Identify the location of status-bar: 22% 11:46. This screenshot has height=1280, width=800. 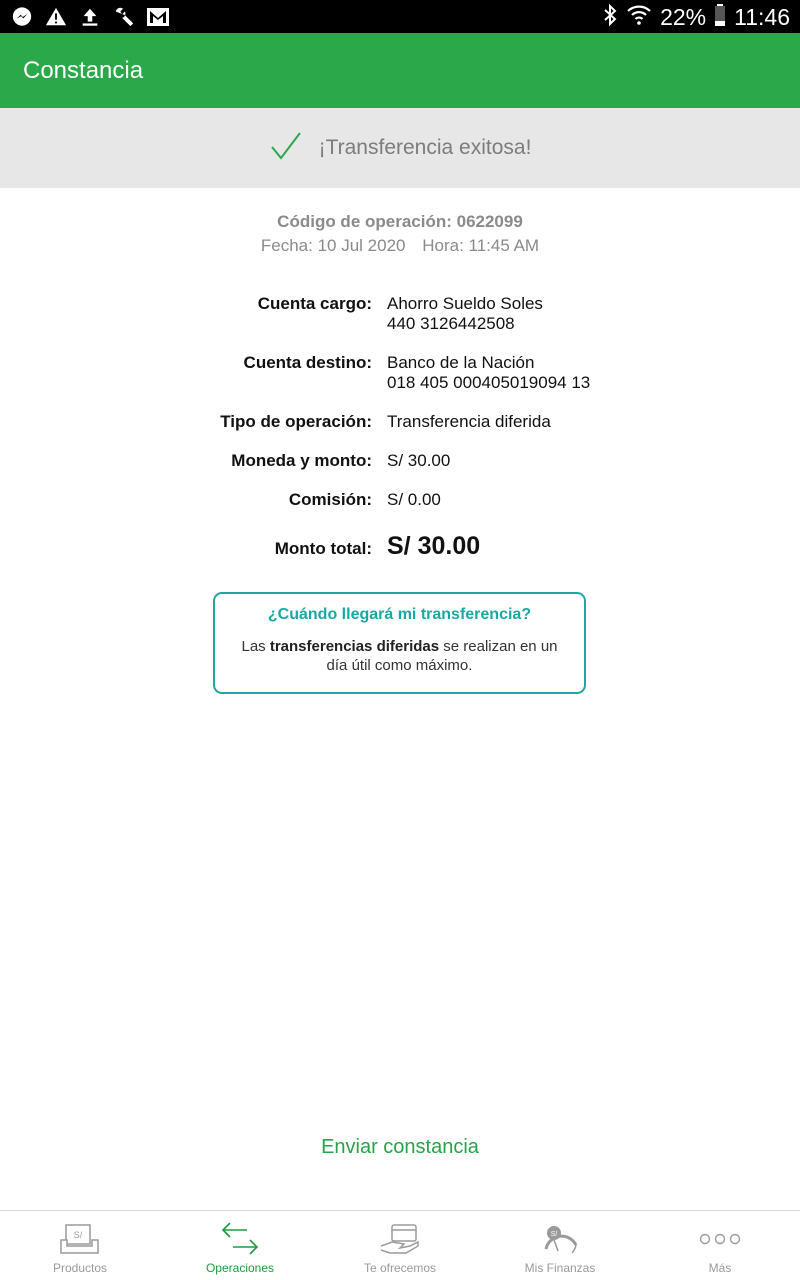
(400, 16).